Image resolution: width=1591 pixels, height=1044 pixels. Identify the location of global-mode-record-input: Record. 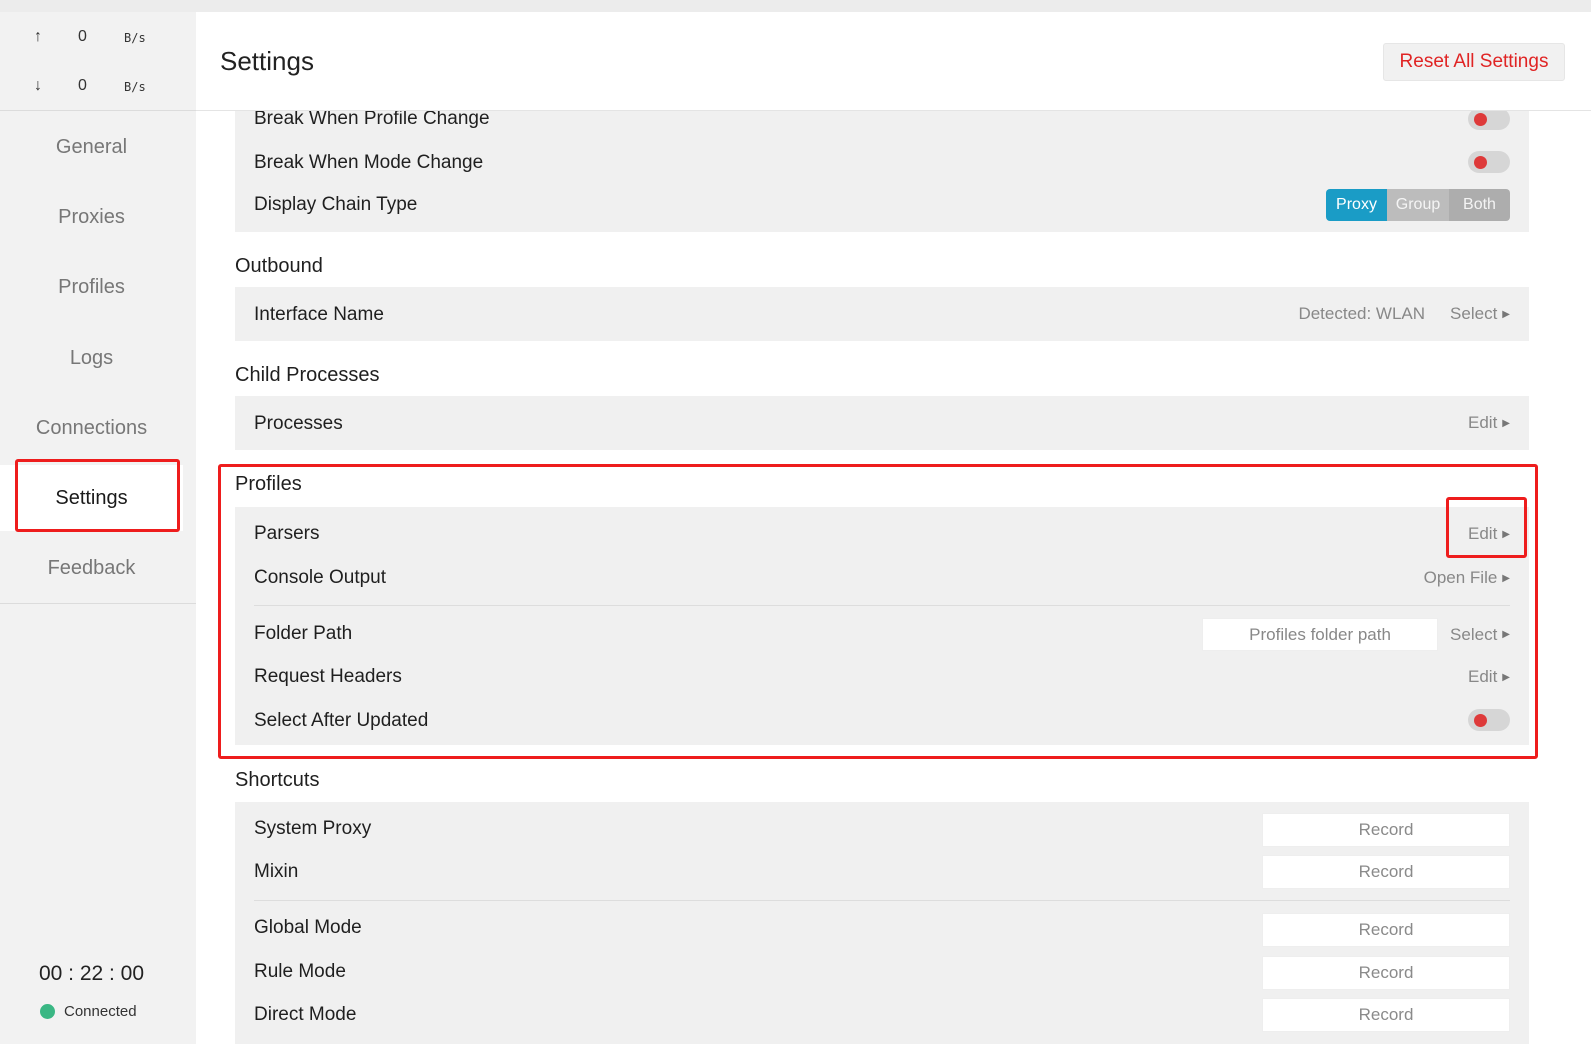
(1386, 930).